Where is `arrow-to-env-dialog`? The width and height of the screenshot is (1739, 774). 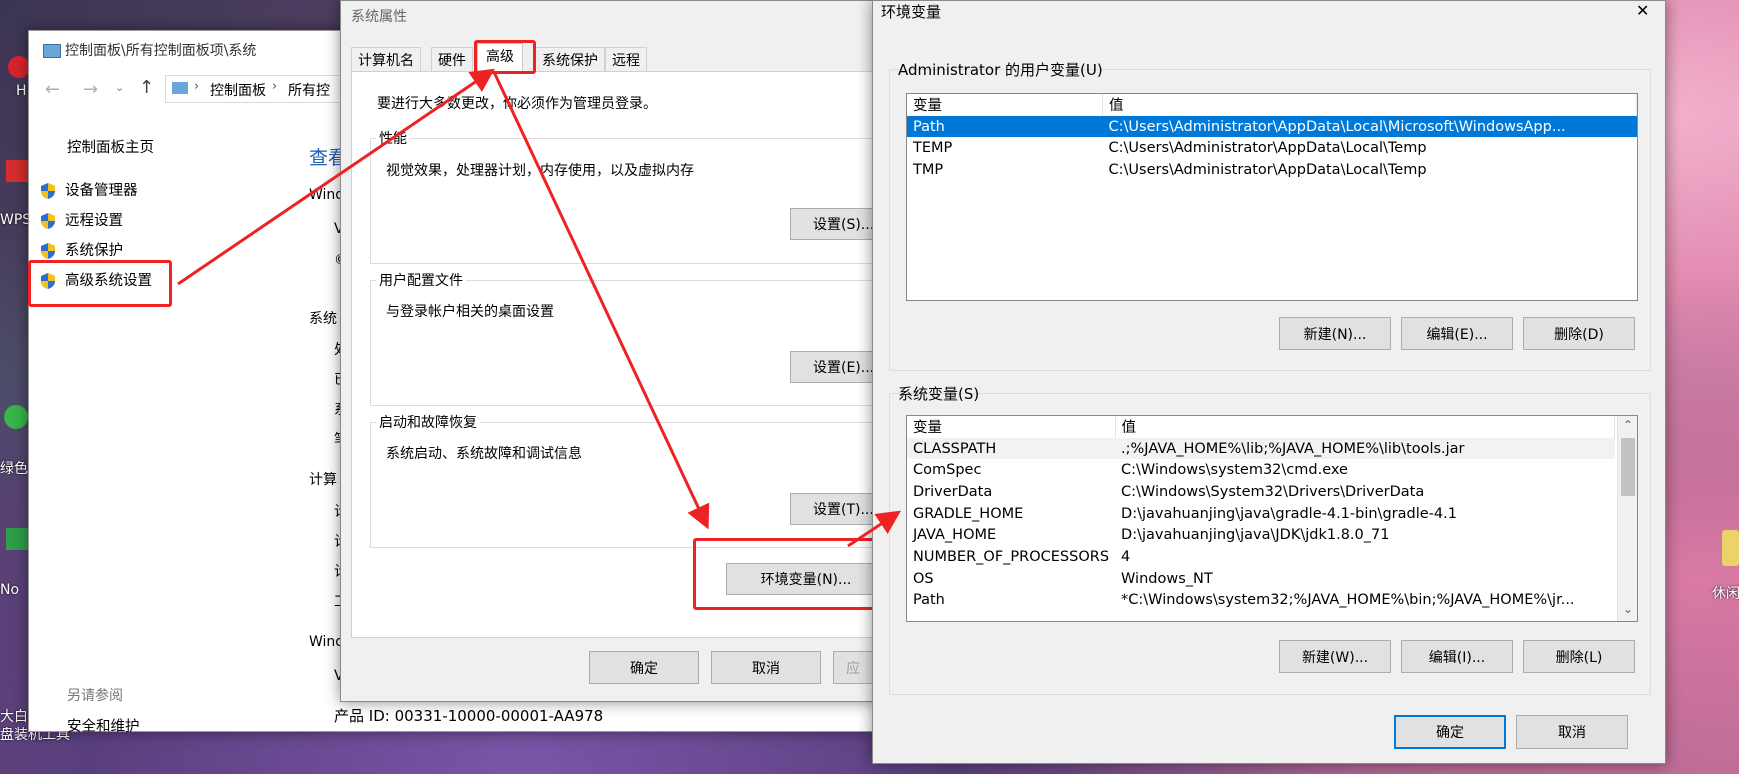 arrow-to-env-dialog is located at coordinates (874, 529).